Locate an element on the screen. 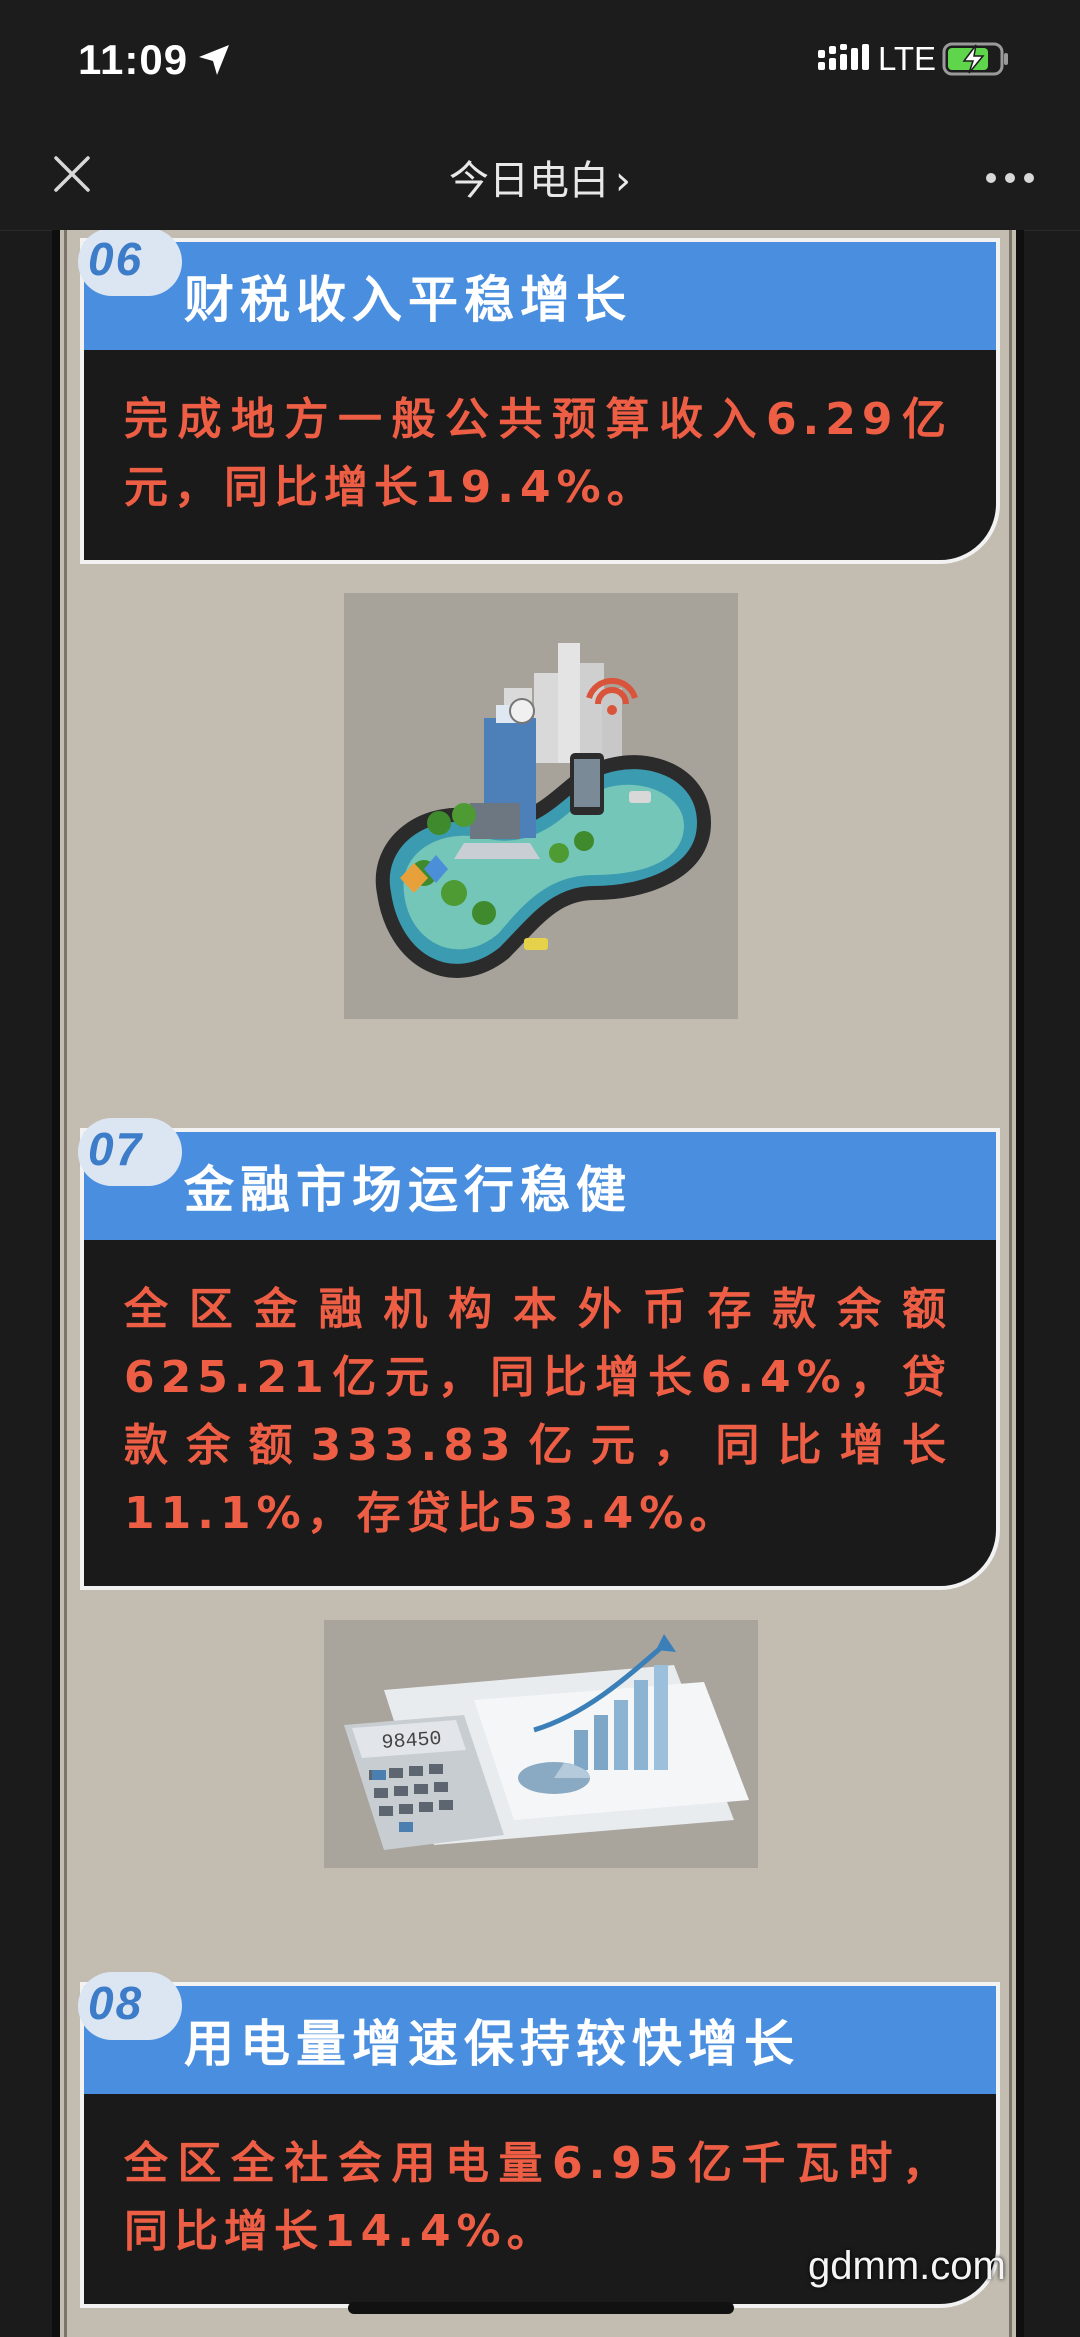 Image resolution: width=1080 pixels, height=2337 pixels. network-type: LTE is located at coordinates (907, 58).